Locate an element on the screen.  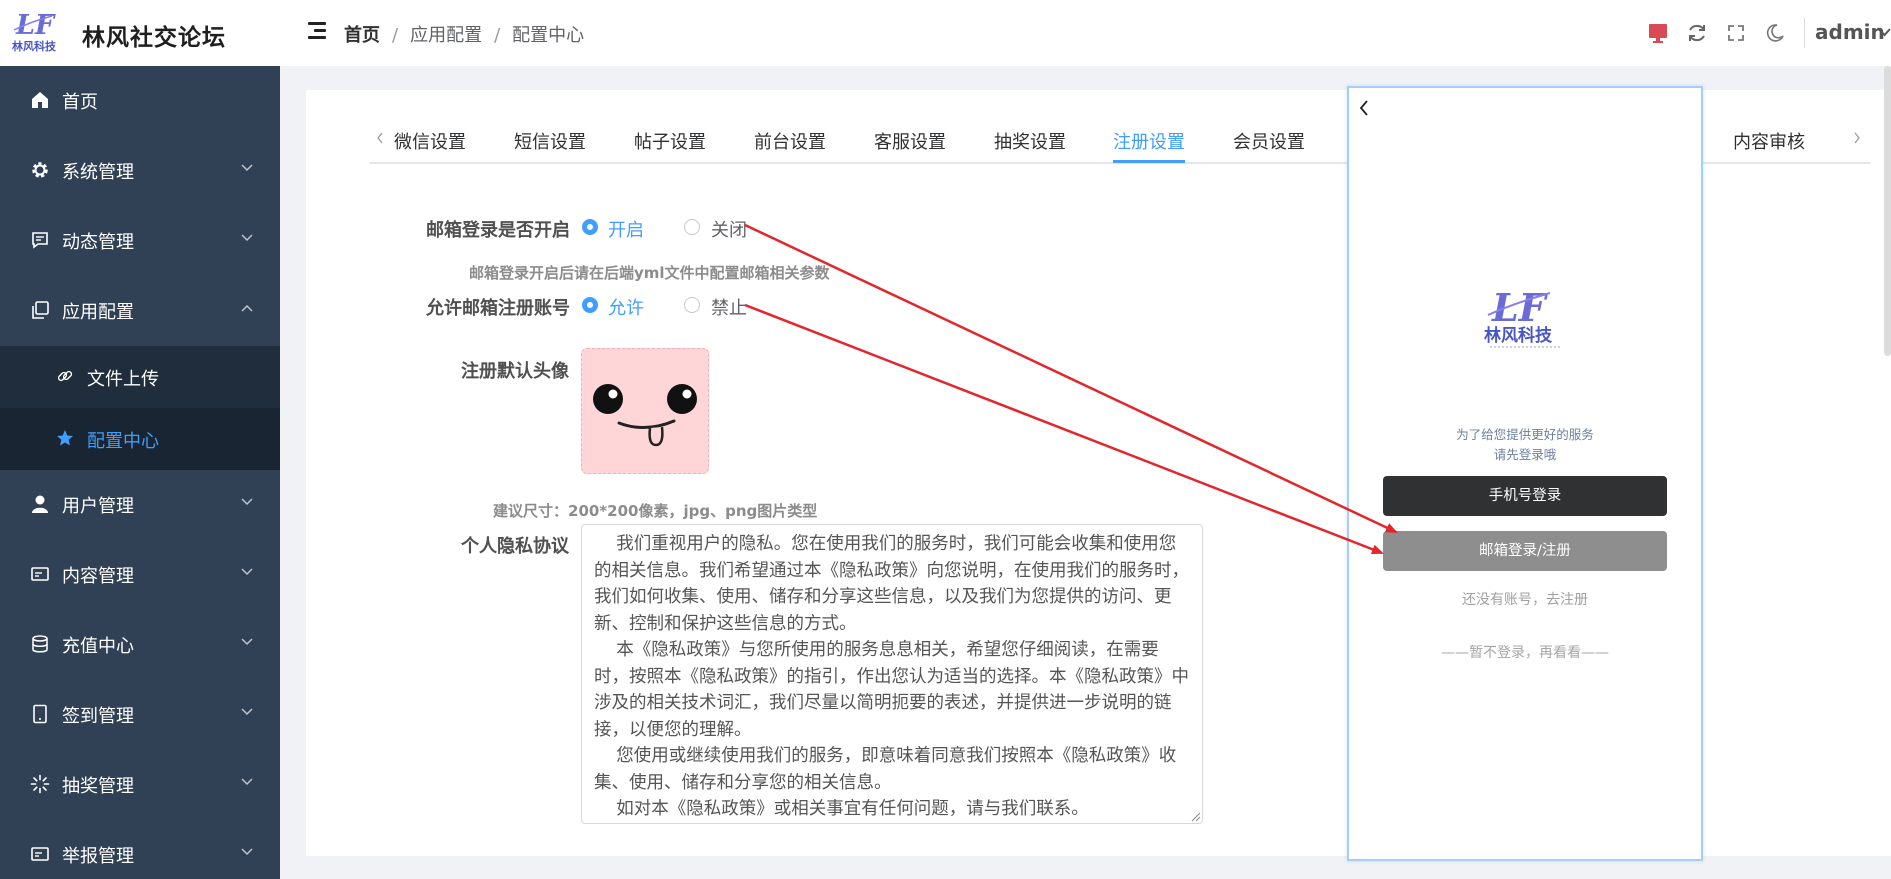
breadcrumb-config-center: 配置中心 is located at coordinates (548, 35).